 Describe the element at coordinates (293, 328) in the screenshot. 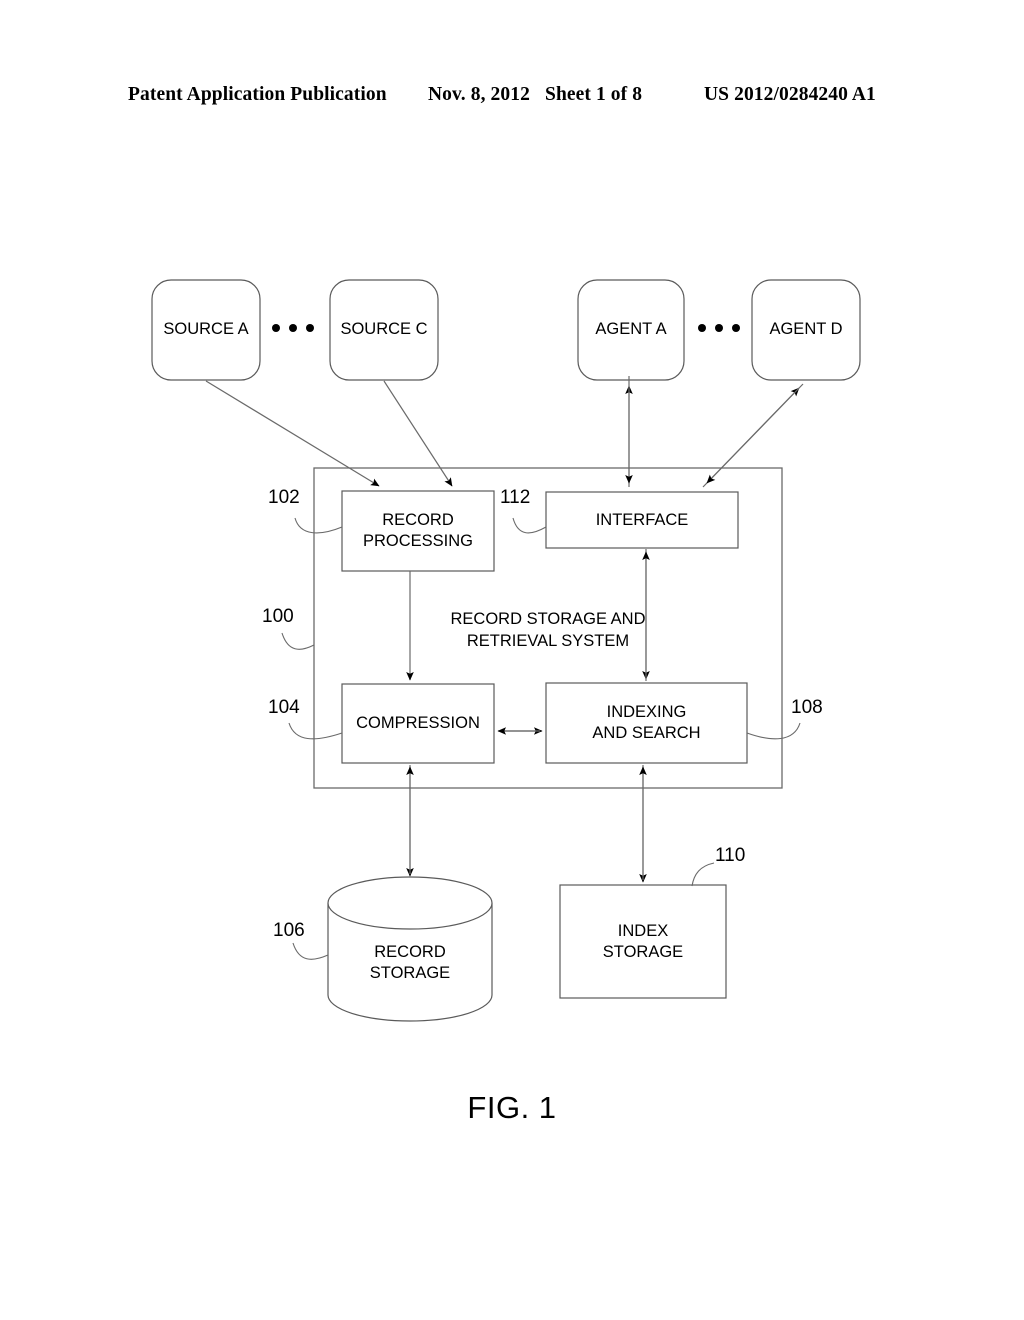

I see `sources-ellipsis-icon` at that location.